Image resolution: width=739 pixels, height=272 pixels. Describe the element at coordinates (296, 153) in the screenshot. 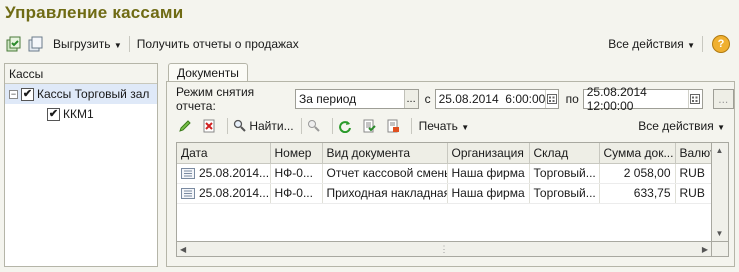

I see `column-header-number: Номер` at that location.